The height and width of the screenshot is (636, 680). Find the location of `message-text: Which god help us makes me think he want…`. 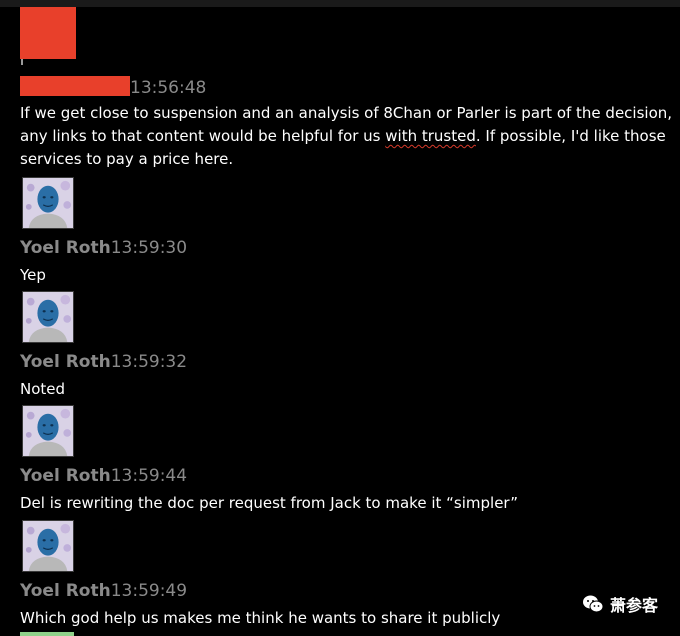

message-text: Which god help us makes me think he want… is located at coordinates (260, 618).